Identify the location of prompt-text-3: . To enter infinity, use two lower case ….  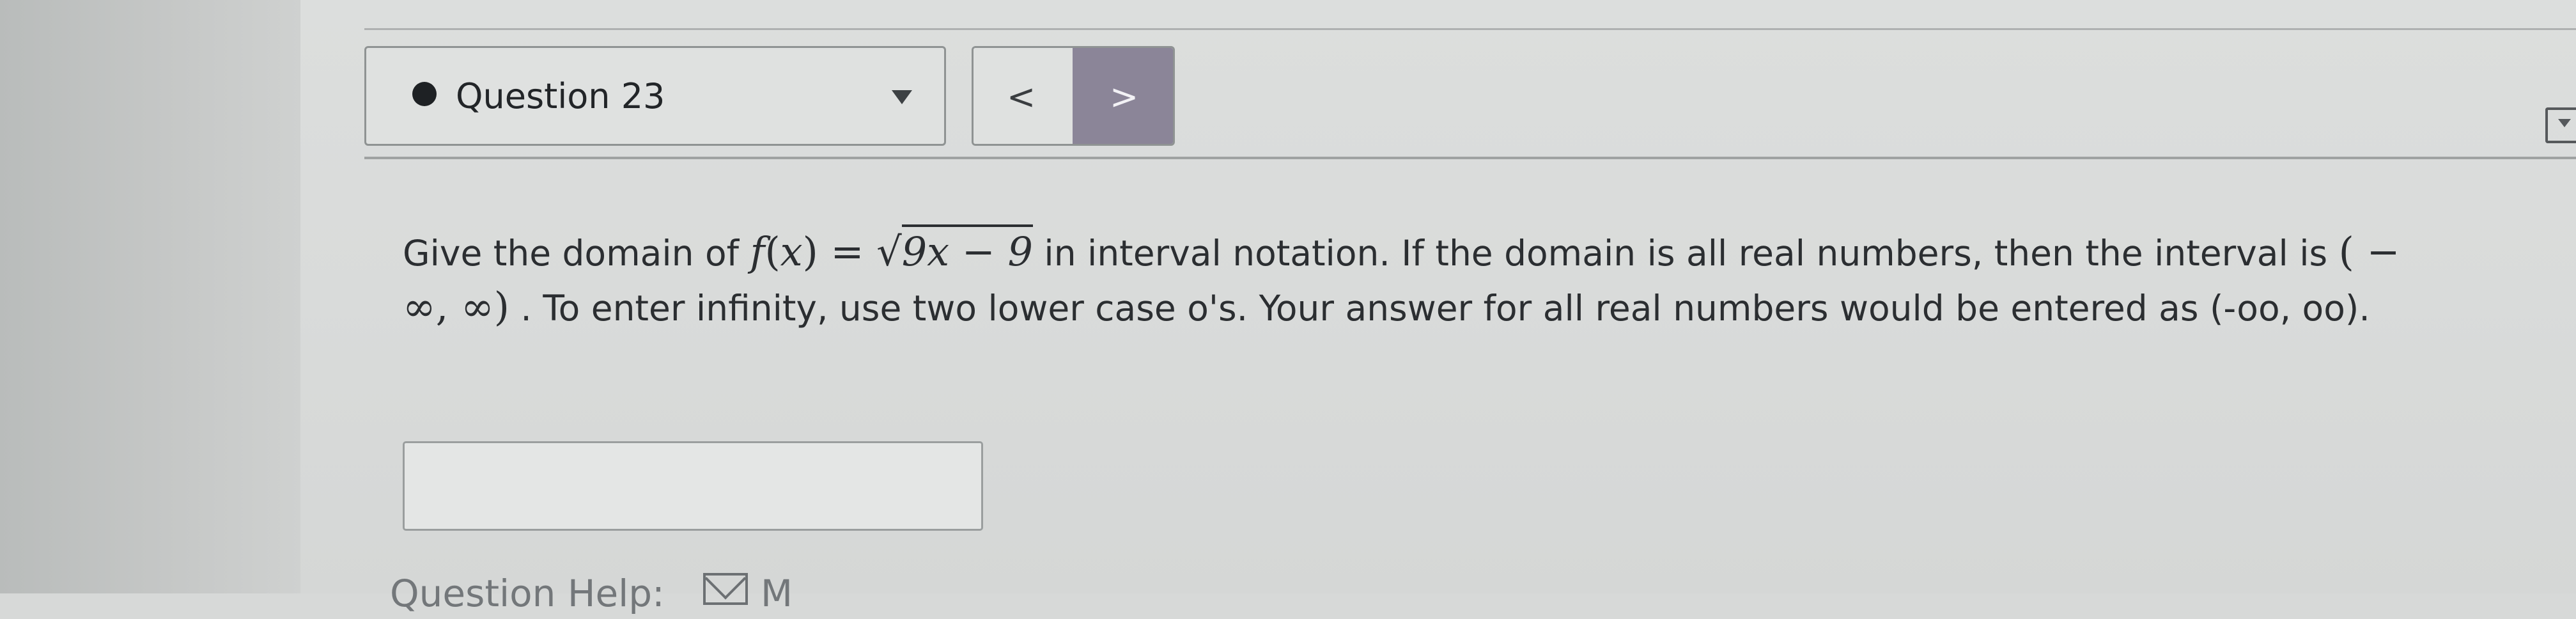
(1440, 308).